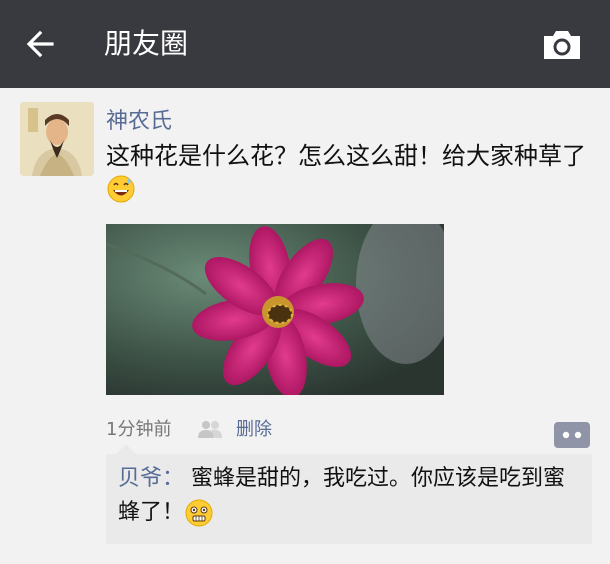 This screenshot has height=564, width=610. Describe the element at coordinates (151, 478) in the screenshot. I see `comment-author: 贝爷：` at that location.